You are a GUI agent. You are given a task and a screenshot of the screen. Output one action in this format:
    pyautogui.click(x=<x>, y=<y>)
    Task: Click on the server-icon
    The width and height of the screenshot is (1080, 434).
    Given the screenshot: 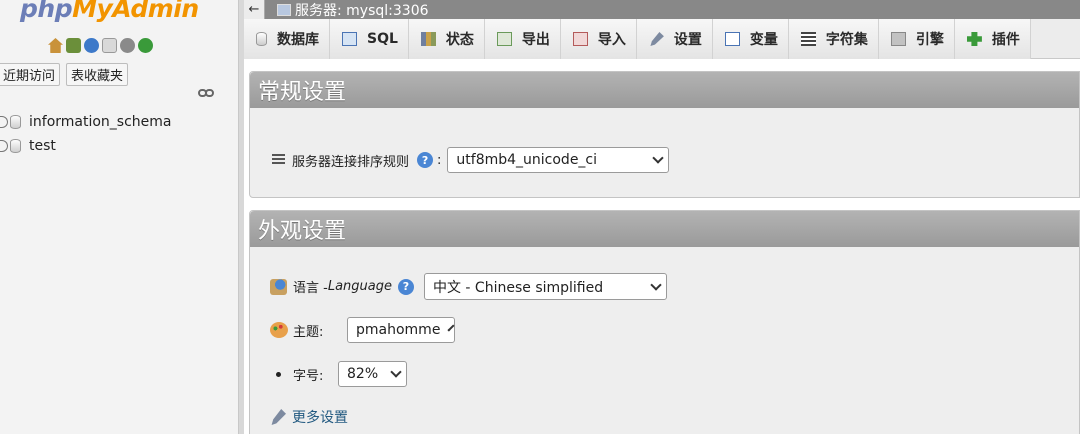 What is the action you would take?
    pyautogui.click(x=284, y=9)
    